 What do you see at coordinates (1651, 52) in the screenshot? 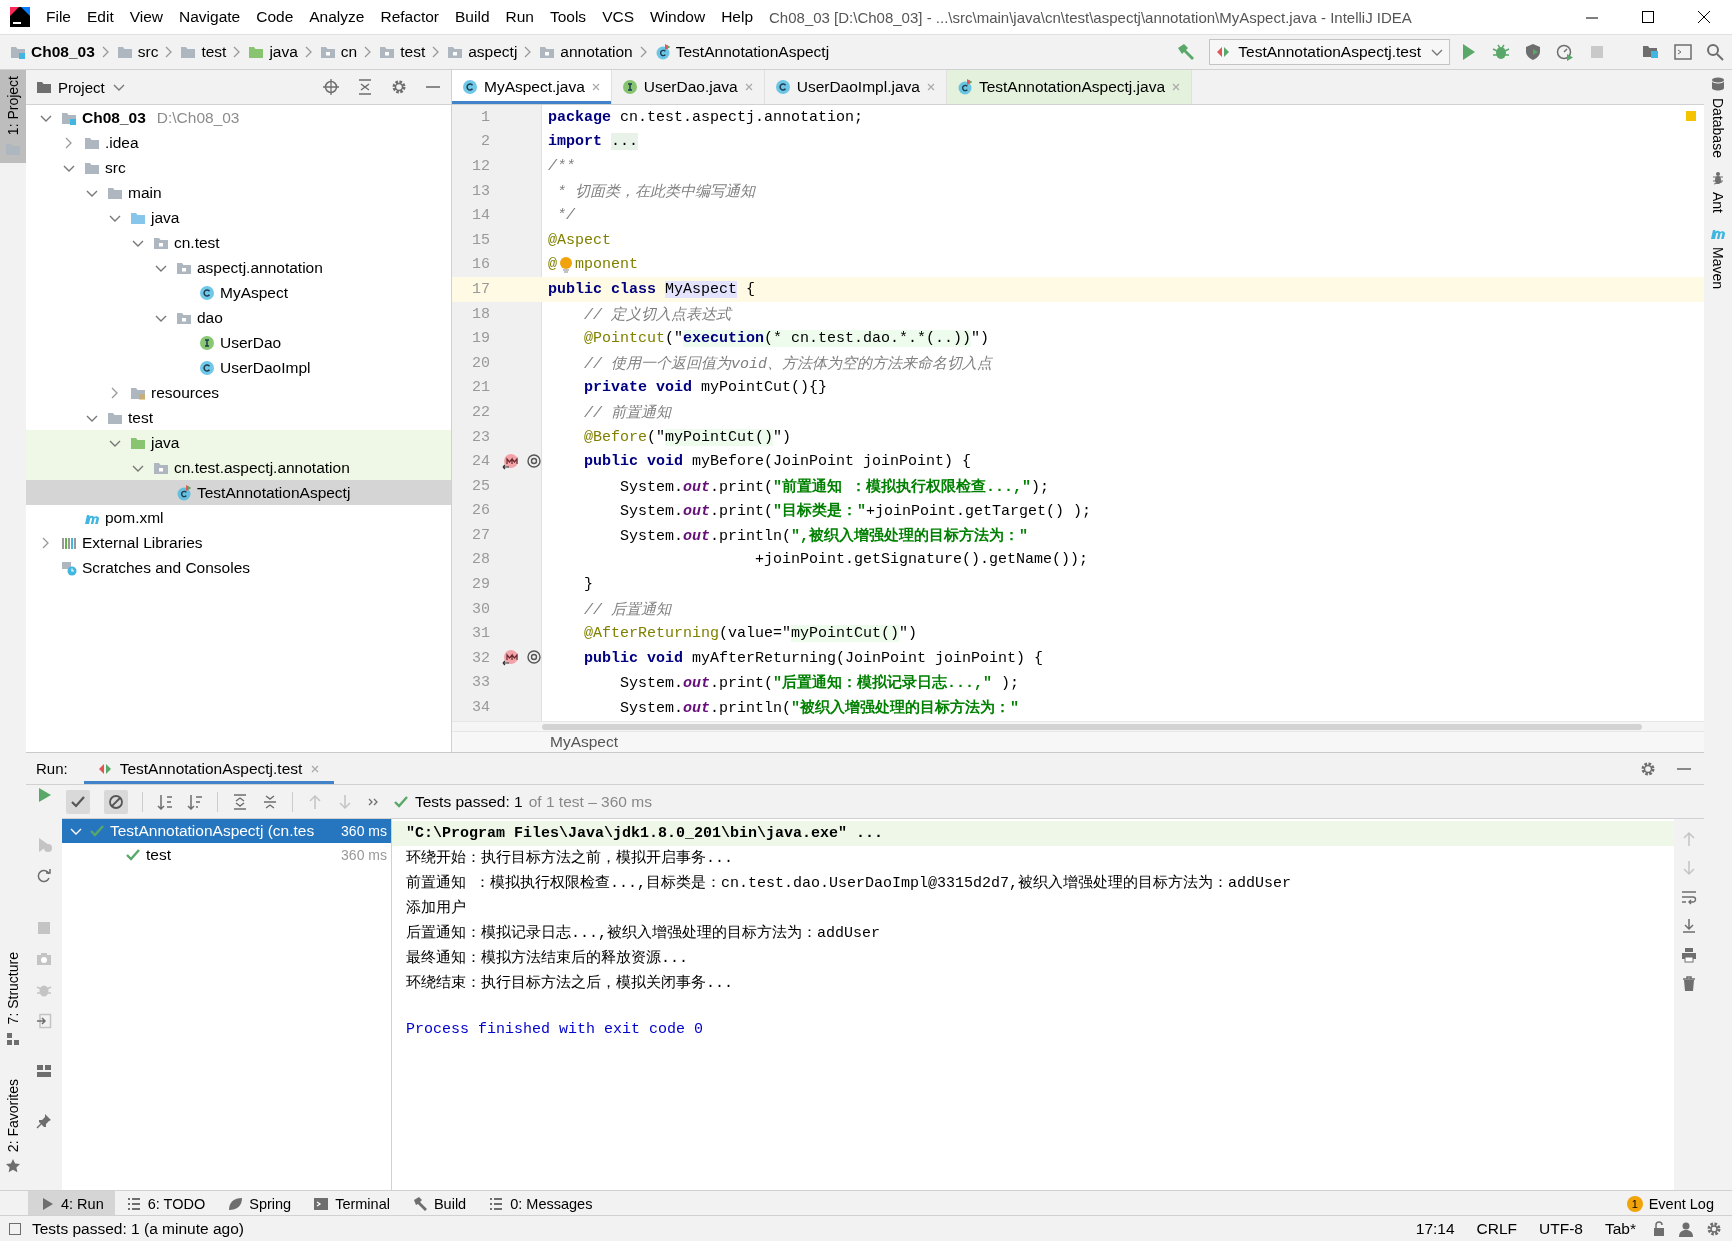
I see `folder-icon` at bounding box center [1651, 52].